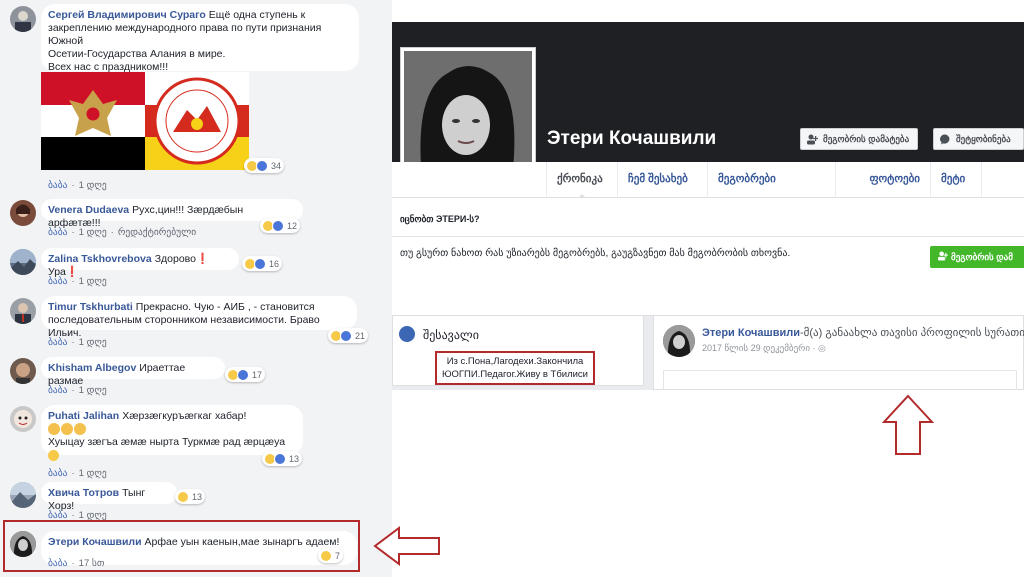 The image size is (1024, 577). Describe the element at coordinates (157, 232) in the screenshot. I see `edited-label: რედაქტირებული` at that location.